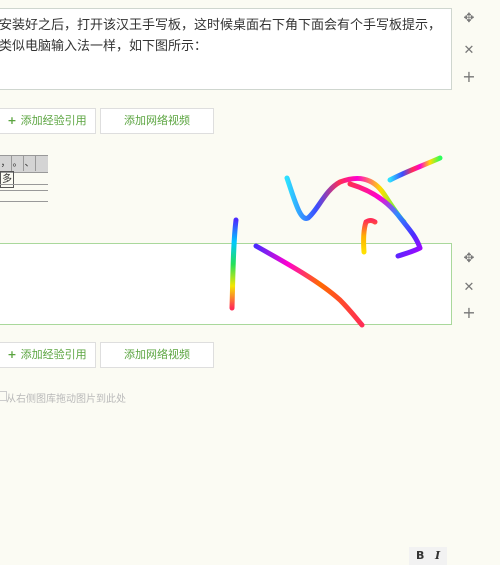 This screenshot has height=565, width=500. I want to click on italic-button: I, so click(437, 555).